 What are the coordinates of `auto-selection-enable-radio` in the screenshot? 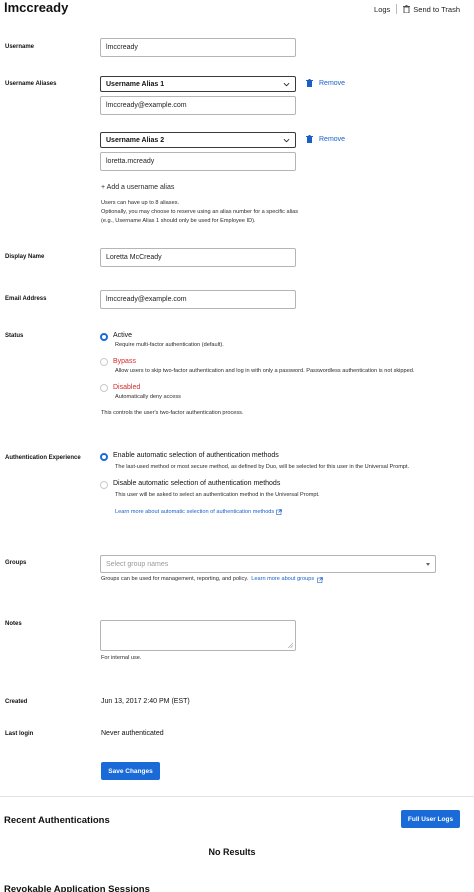 It's located at (104, 457).